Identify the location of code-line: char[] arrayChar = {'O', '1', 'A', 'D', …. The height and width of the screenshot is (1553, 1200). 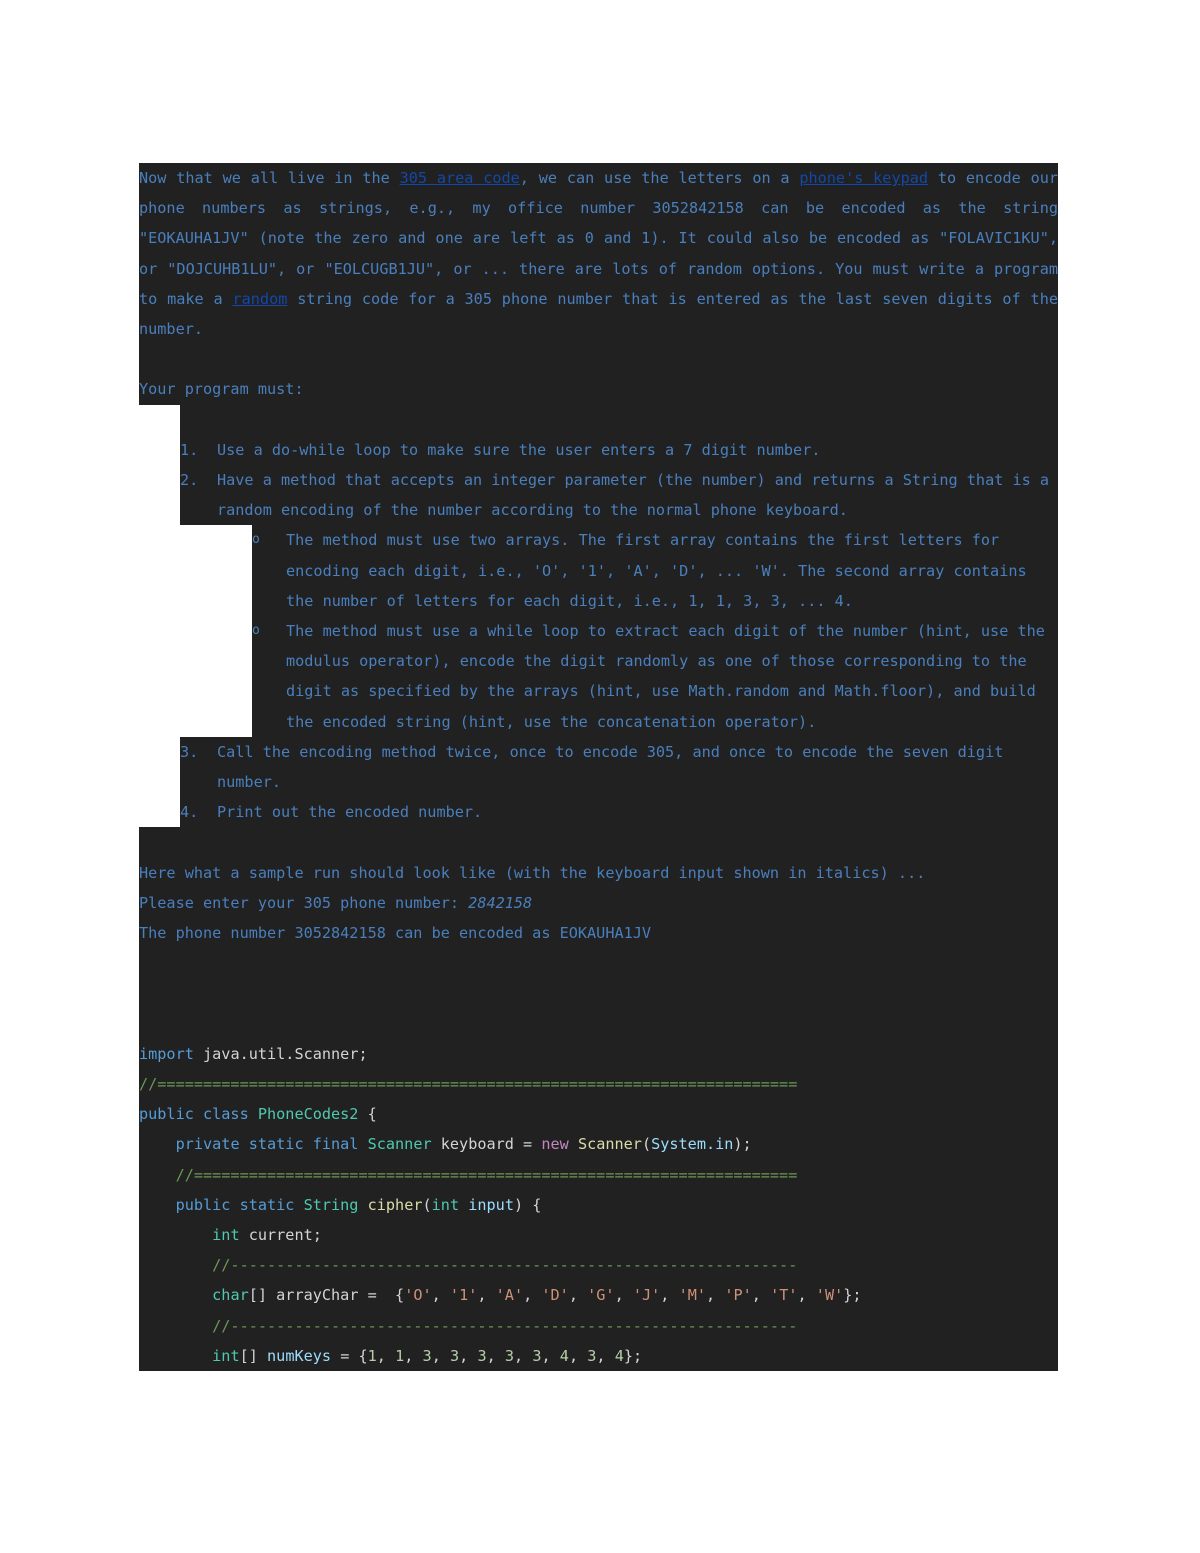
(598, 1295).